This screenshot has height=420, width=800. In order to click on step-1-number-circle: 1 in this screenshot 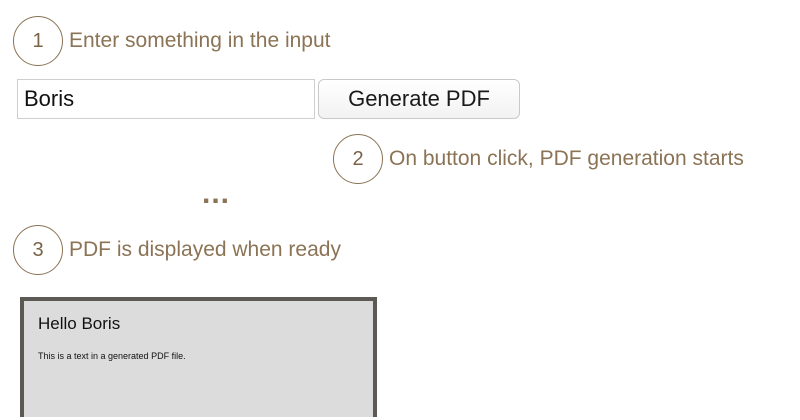, I will do `click(38, 41)`.